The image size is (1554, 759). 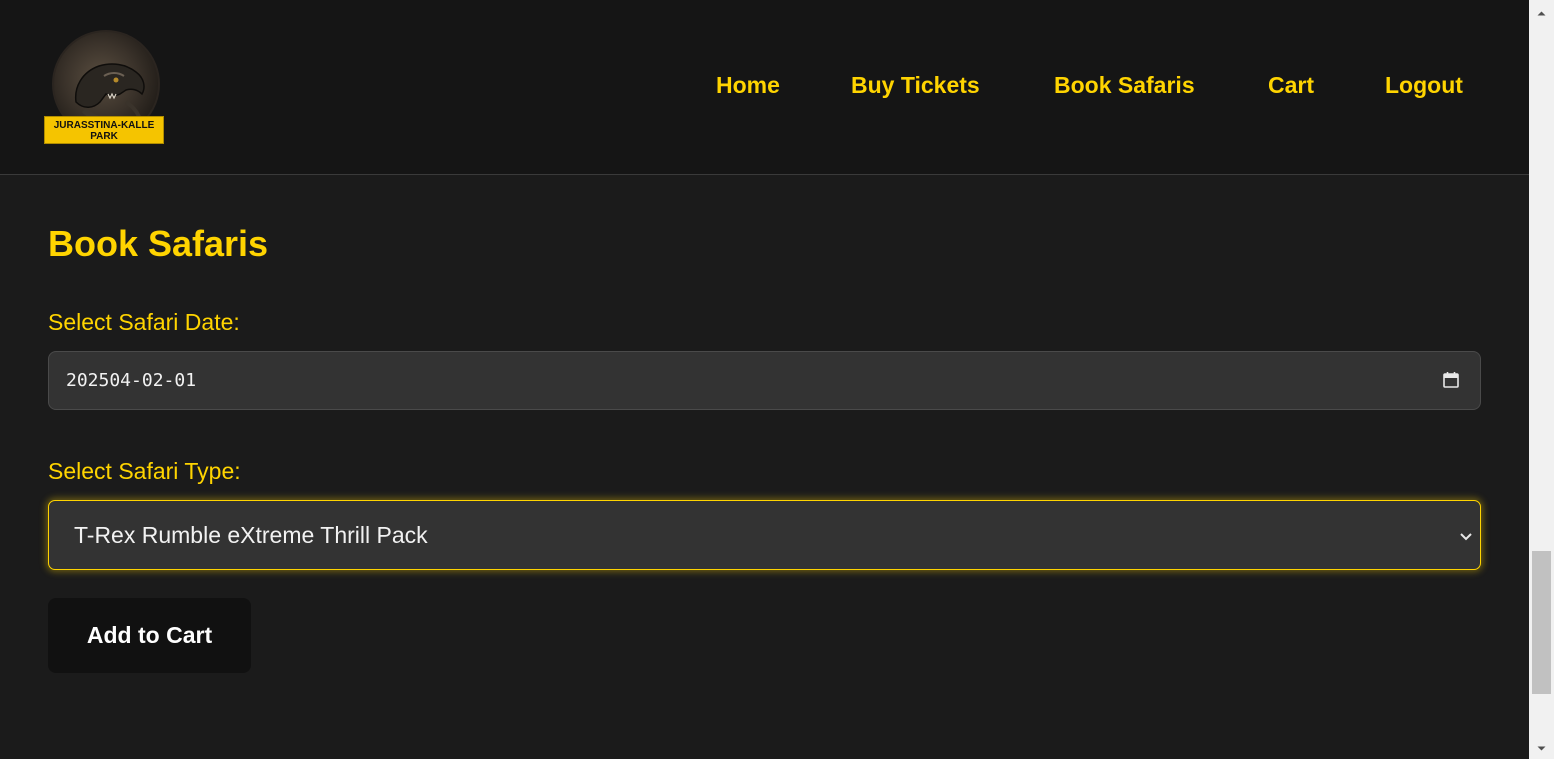 What do you see at coordinates (1541, 379) in the screenshot?
I see `vertical-scrollbar` at bounding box center [1541, 379].